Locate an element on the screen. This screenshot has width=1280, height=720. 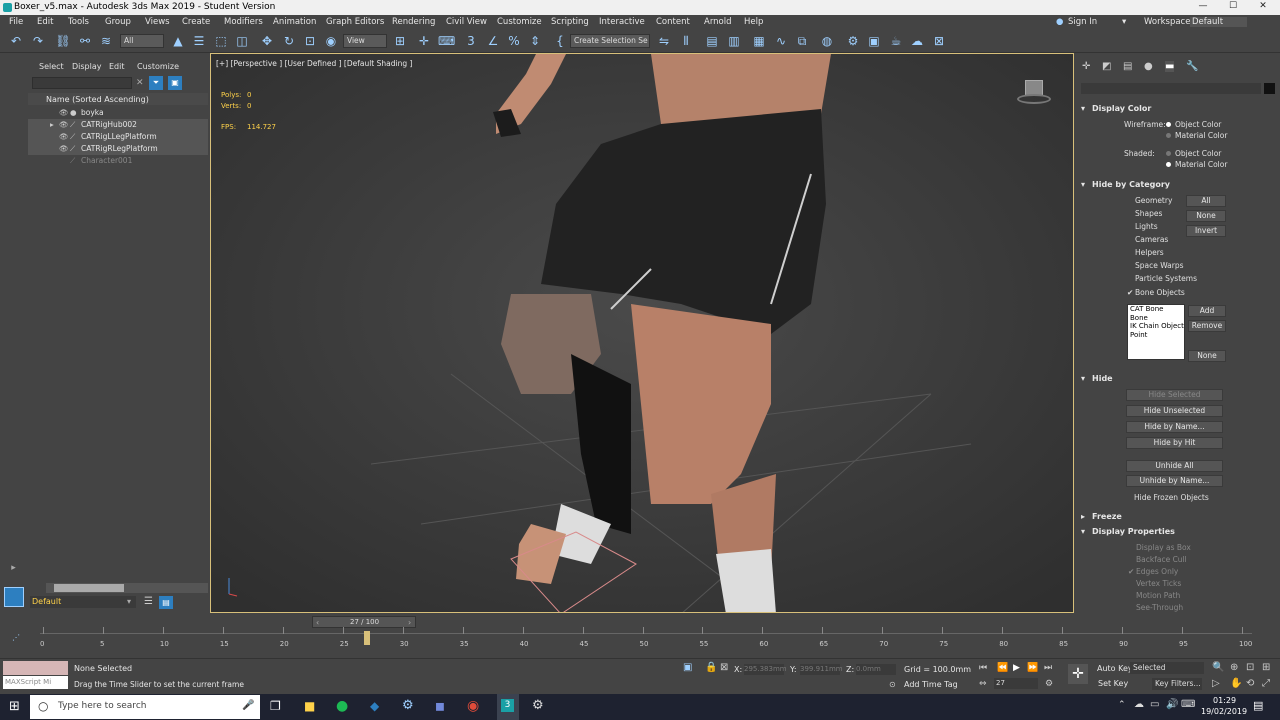
prev-key-icon: ⏪ is located at coordinates (1002, 668).